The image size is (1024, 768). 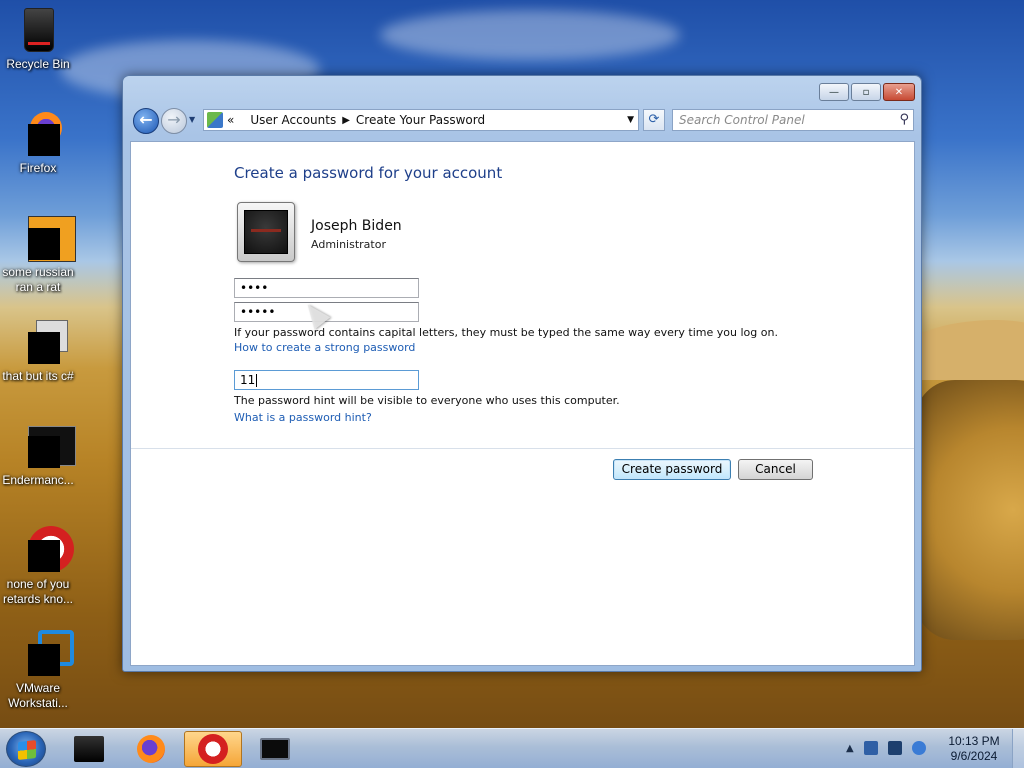 I want to click on page-title: Create a password for your account, so click(x=368, y=173).